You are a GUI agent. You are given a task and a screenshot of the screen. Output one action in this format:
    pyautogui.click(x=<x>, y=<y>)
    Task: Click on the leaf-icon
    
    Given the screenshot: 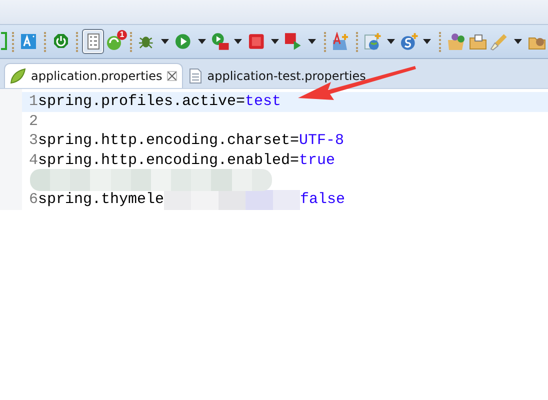 What is the action you would take?
    pyautogui.click(x=18, y=76)
    